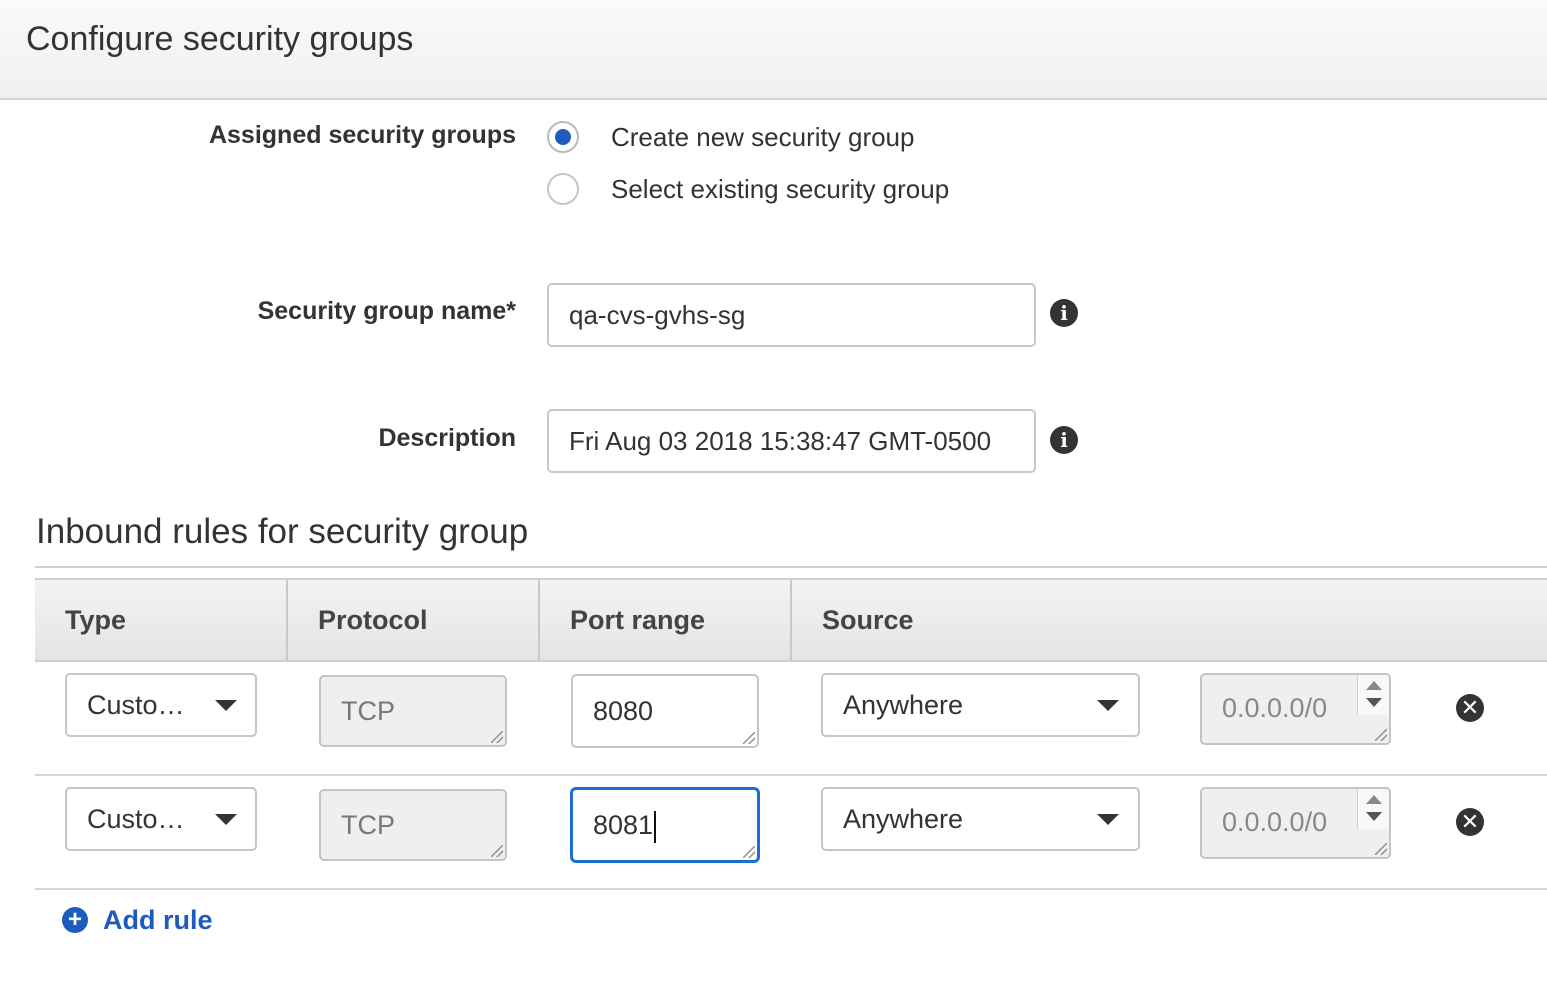 The height and width of the screenshot is (990, 1547). Describe the element at coordinates (780, 188) in the screenshot. I see `radio-label-select-existing: Select existing security group` at that location.